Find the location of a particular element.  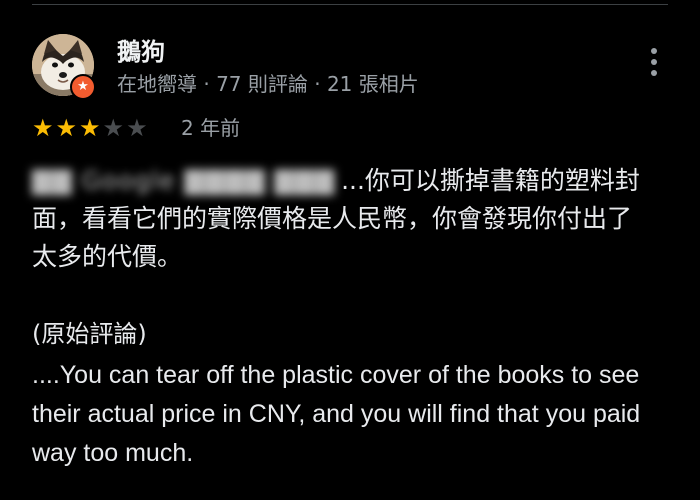

blurred-suffix: ▇▇▇▇ ▇▇▇ is located at coordinates (260, 180).